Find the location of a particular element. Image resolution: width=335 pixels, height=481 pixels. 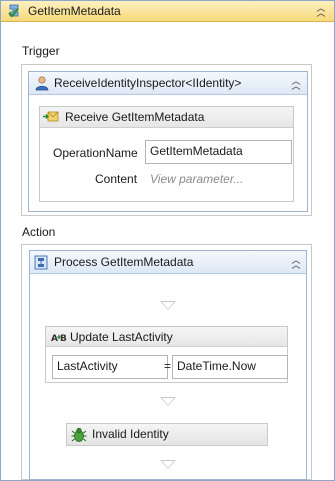

process-header: Process GetItemMetadata ︿ ︿ is located at coordinates (168, 262).